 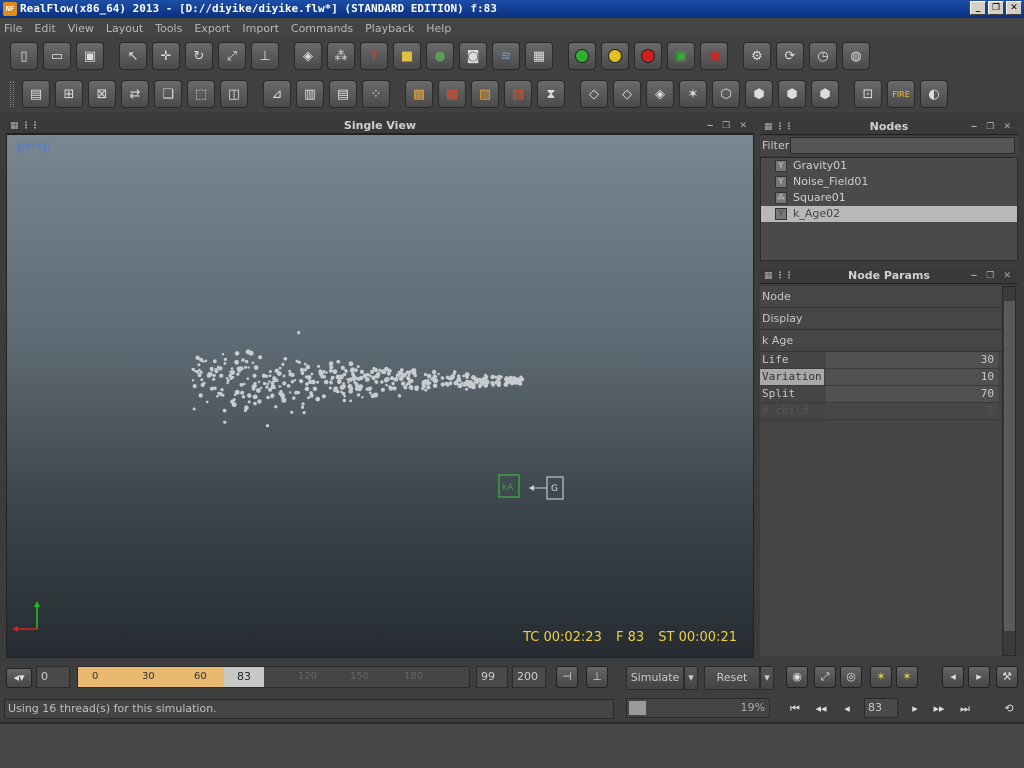 What do you see at coordinates (310, 94) in the screenshot?
I see `film-icon: ▥` at bounding box center [310, 94].